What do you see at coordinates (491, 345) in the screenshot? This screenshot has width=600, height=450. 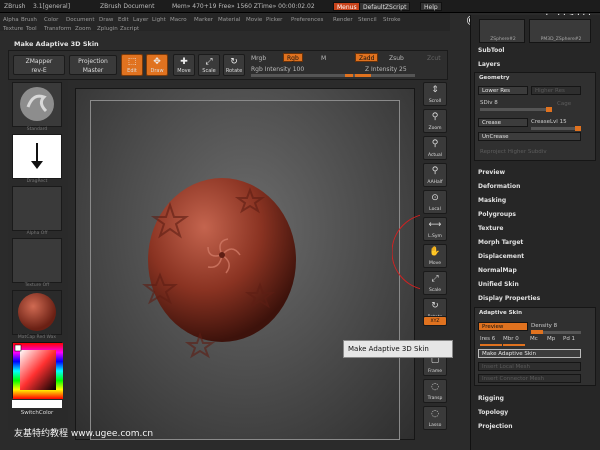 I see `ires-slider` at bounding box center [491, 345].